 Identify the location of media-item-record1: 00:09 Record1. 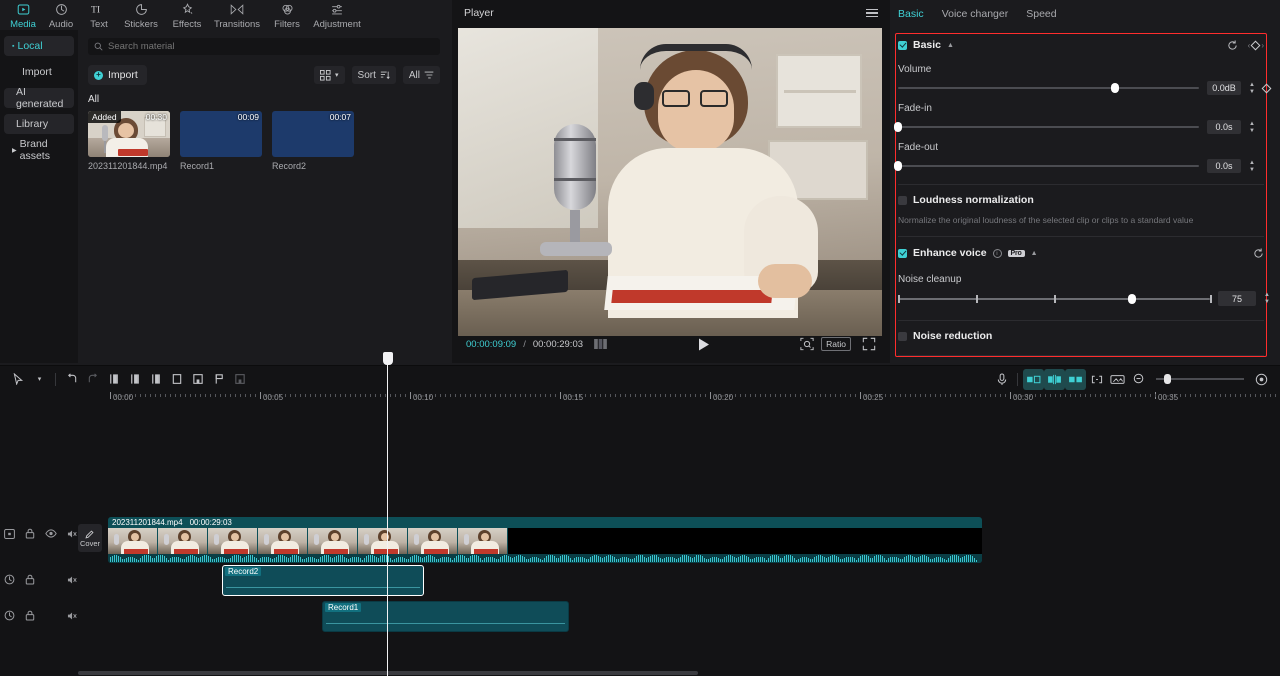
(221, 141).